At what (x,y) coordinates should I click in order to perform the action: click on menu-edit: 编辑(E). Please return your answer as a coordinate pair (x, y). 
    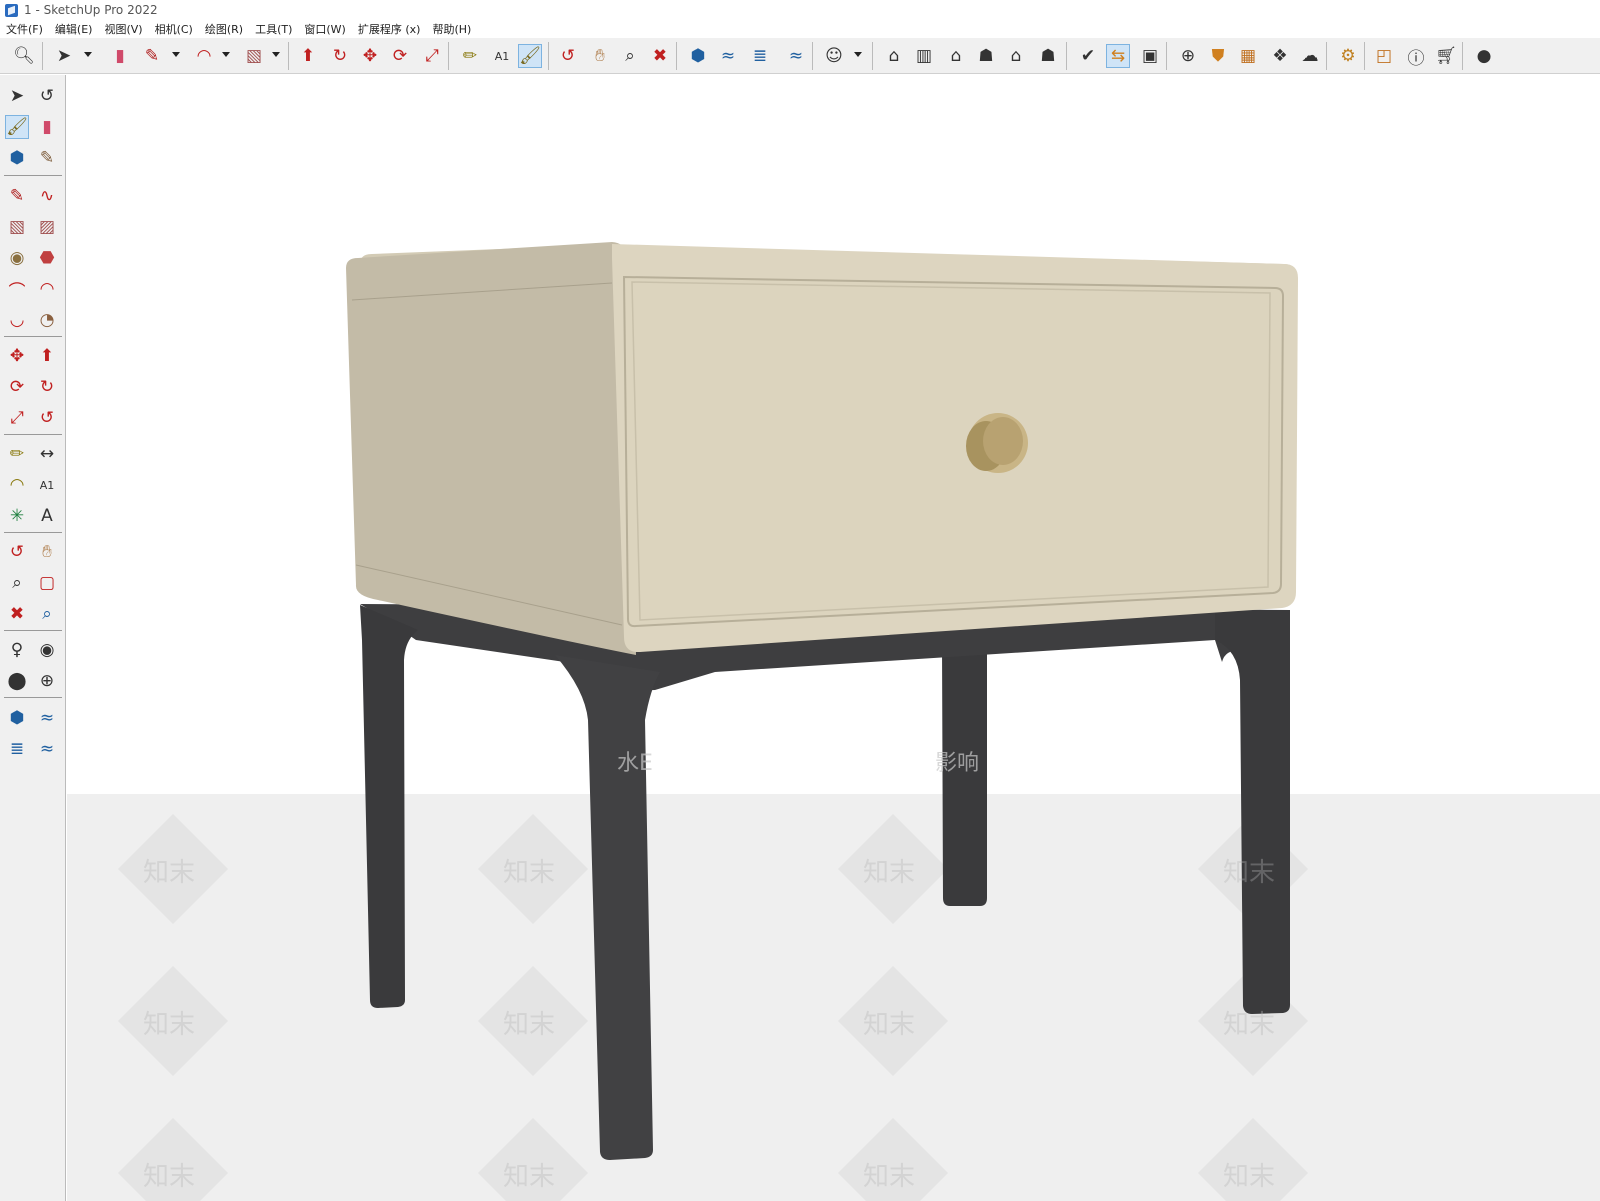
    Looking at the image, I should click on (74, 29).